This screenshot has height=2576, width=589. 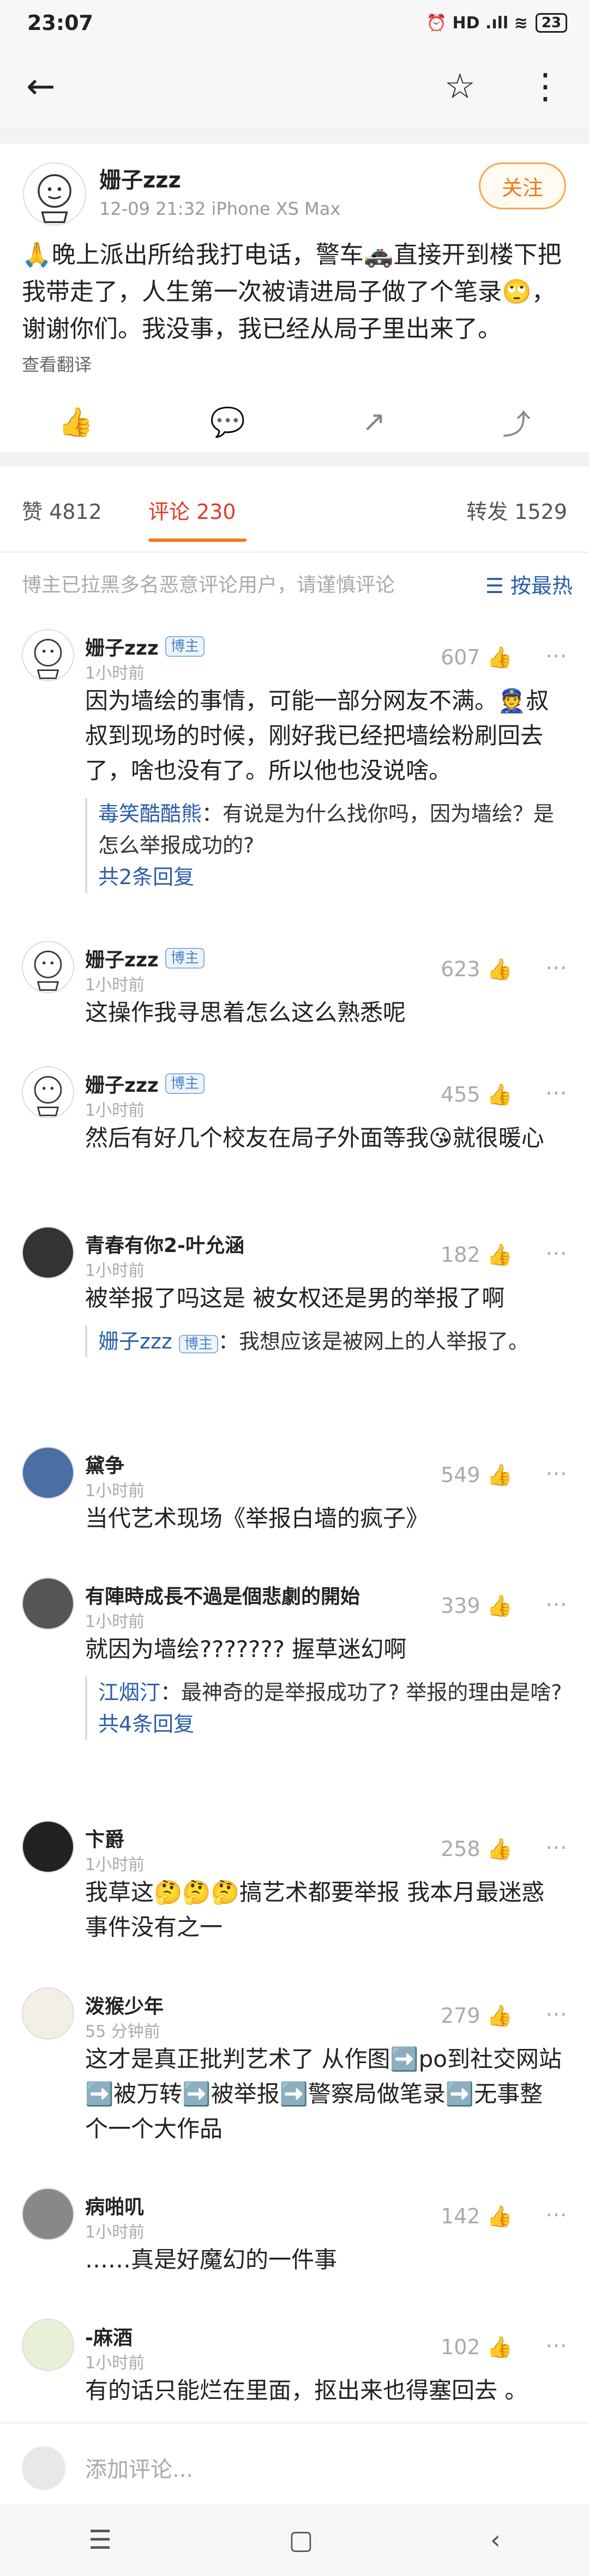 I want to click on menu-icon: ☰, so click(x=100, y=2540).